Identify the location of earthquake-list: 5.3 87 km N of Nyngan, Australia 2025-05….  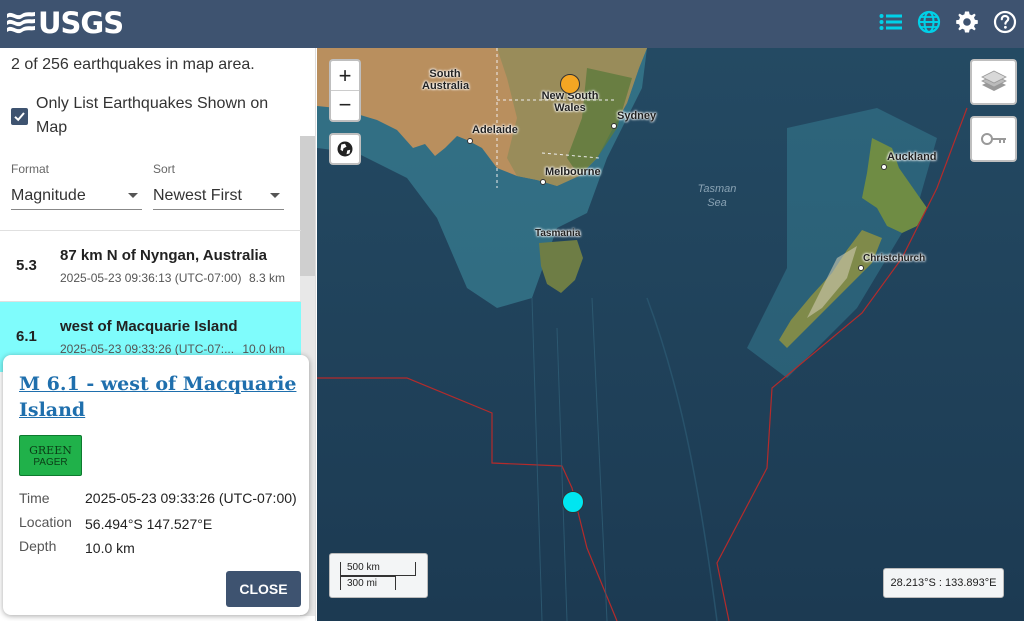
(150, 301).